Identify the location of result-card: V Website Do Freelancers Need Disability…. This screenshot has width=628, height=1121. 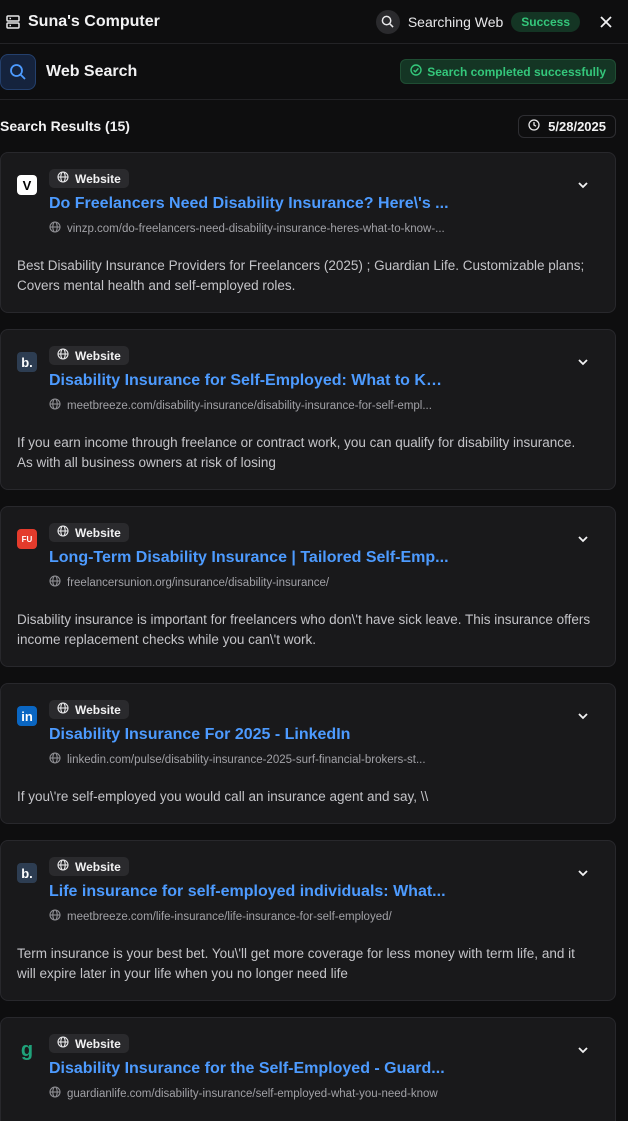
(308, 232).